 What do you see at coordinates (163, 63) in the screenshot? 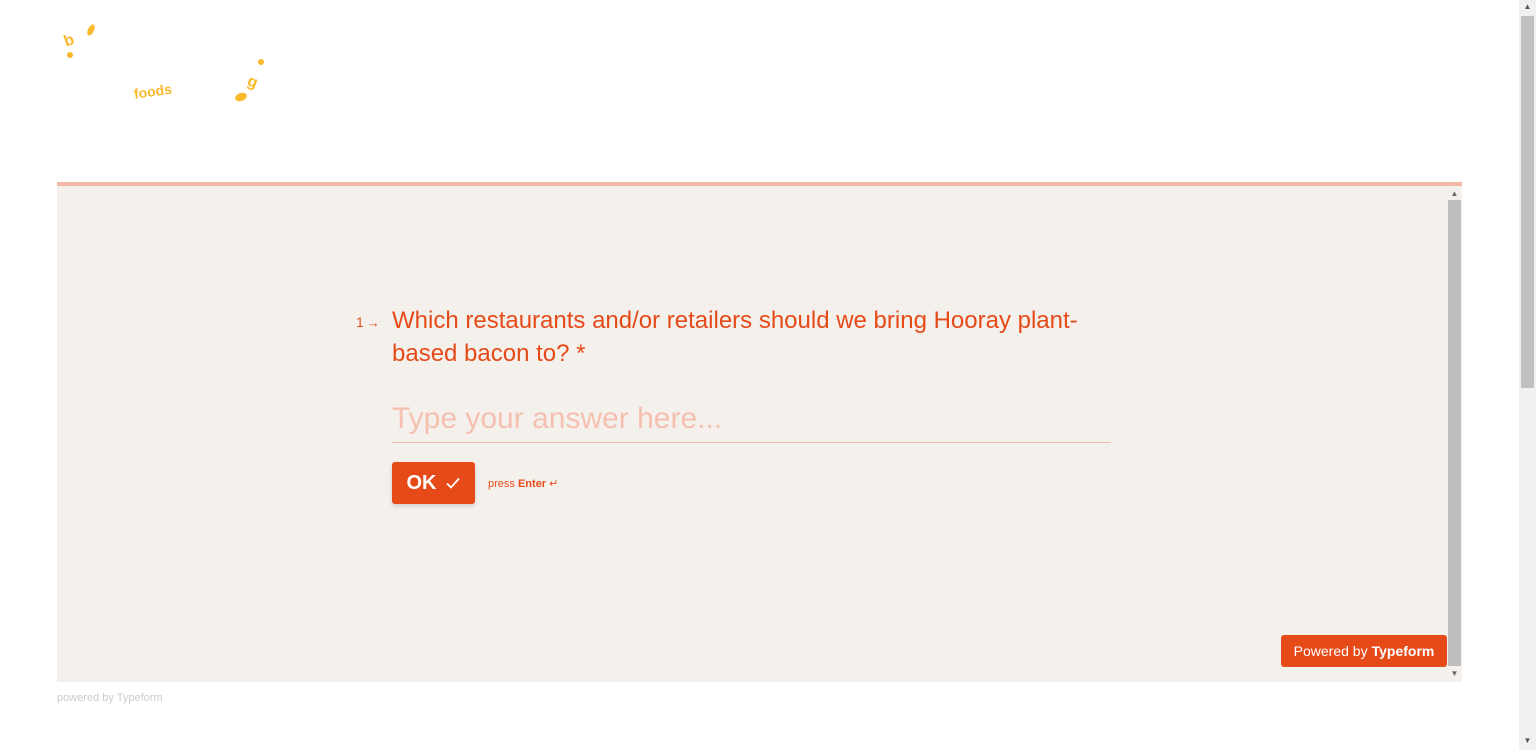
I see `logo-graphic: b foods g` at bounding box center [163, 63].